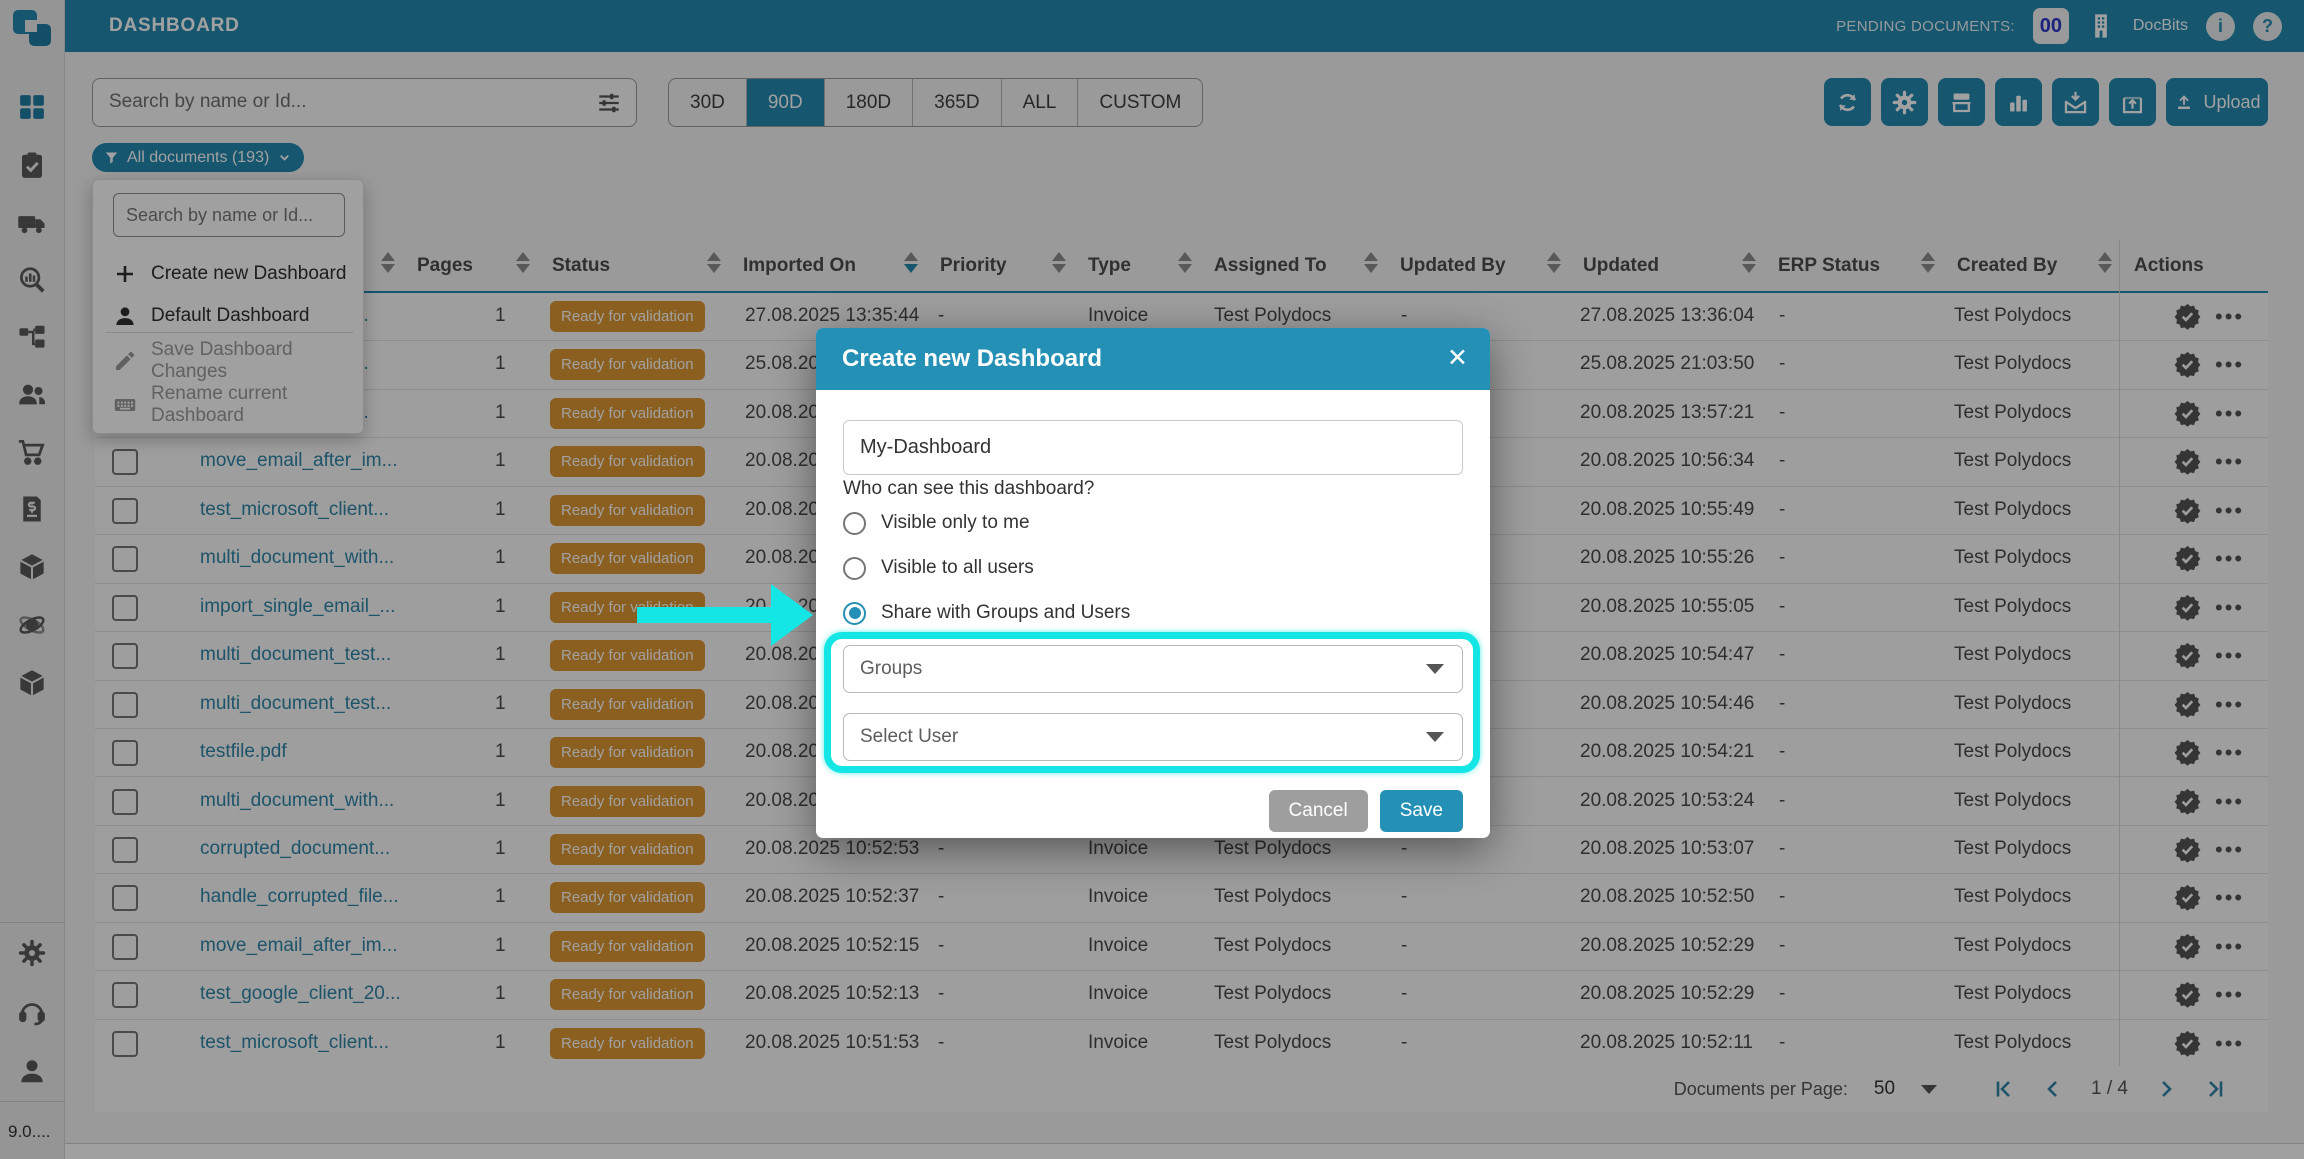 This screenshot has height=1159, width=2304. Describe the element at coordinates (957, 567) in the screenshot. I see `radio-label: Visible to all users` at that location.